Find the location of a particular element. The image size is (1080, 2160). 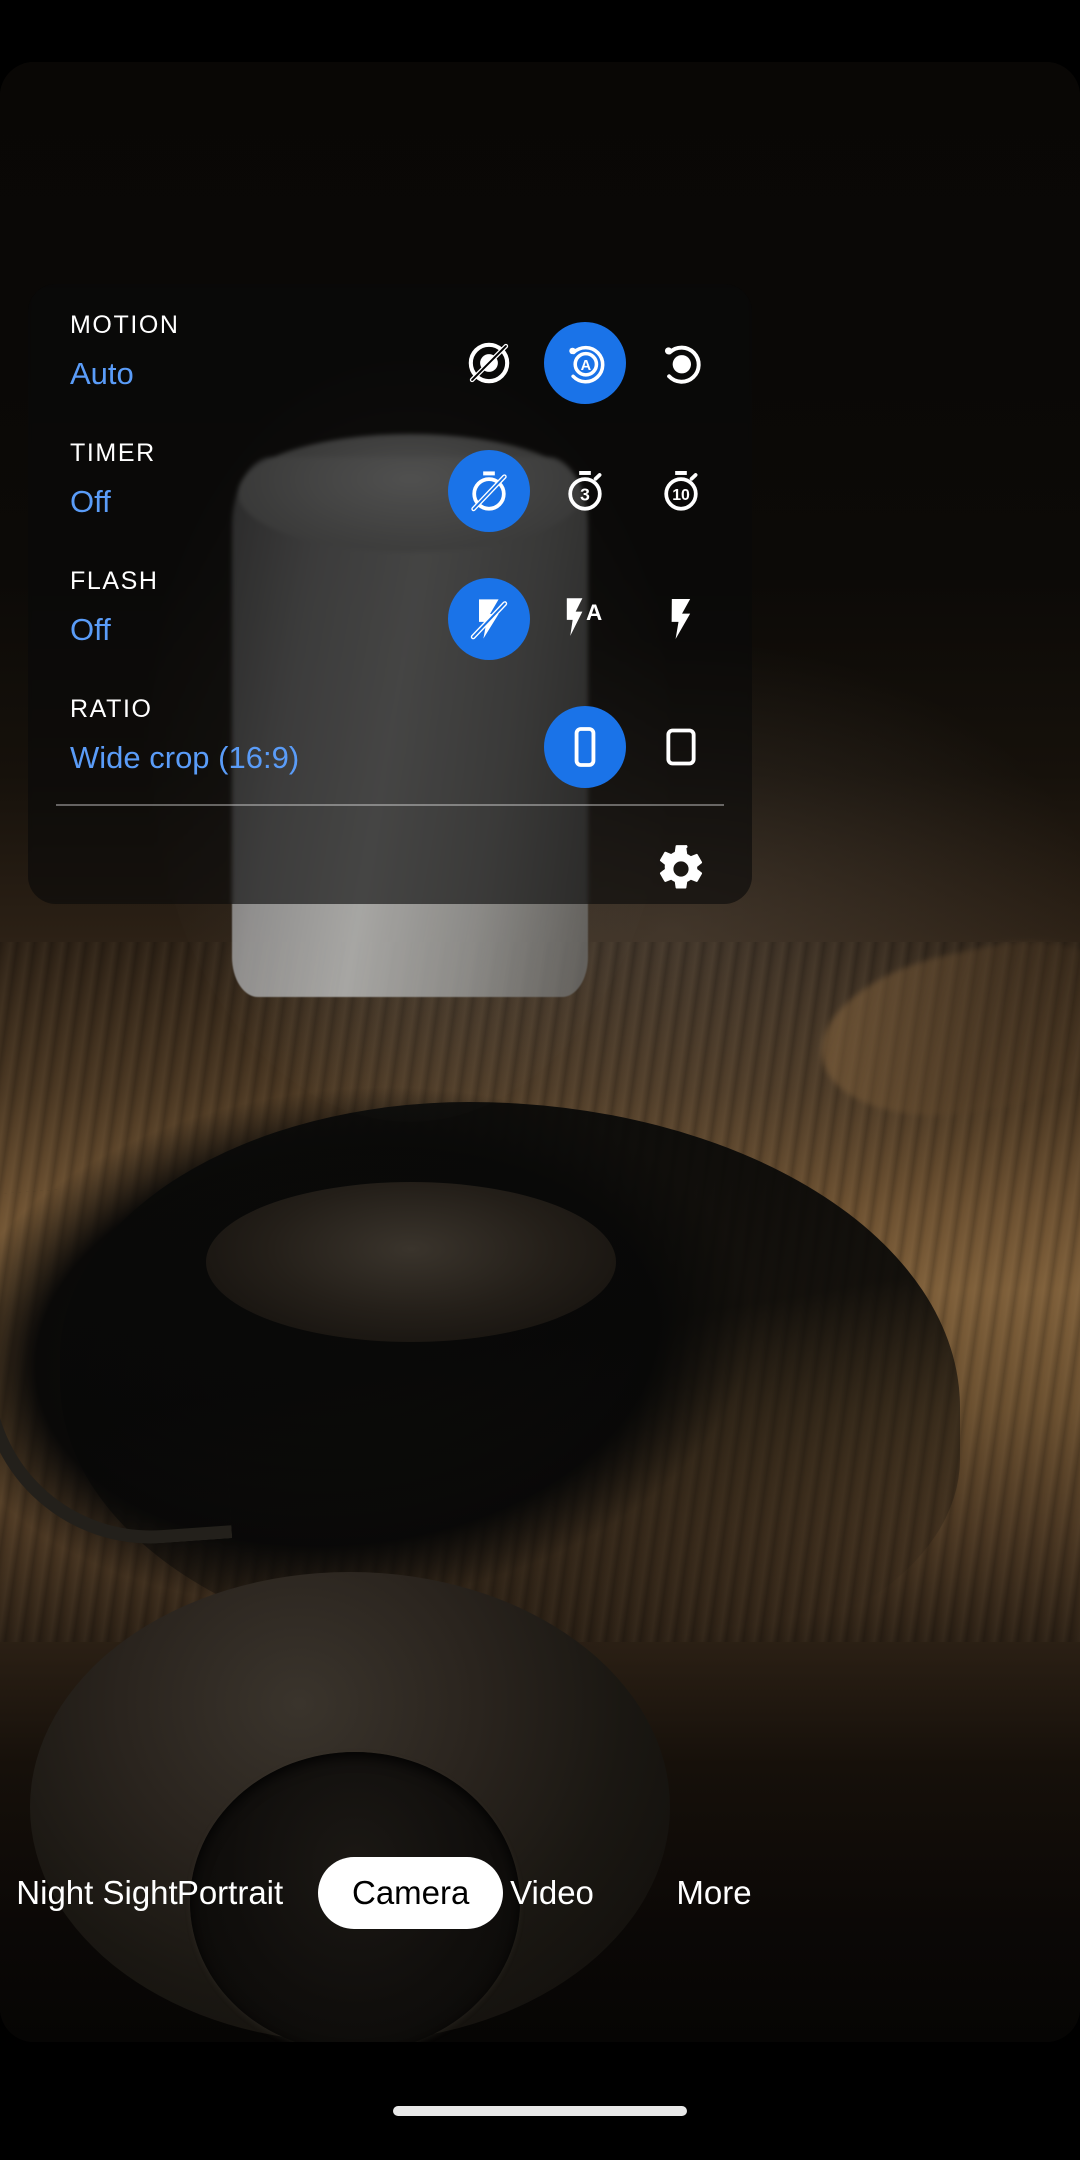

mode-item-more: More is located at coordinates (714, 1893).